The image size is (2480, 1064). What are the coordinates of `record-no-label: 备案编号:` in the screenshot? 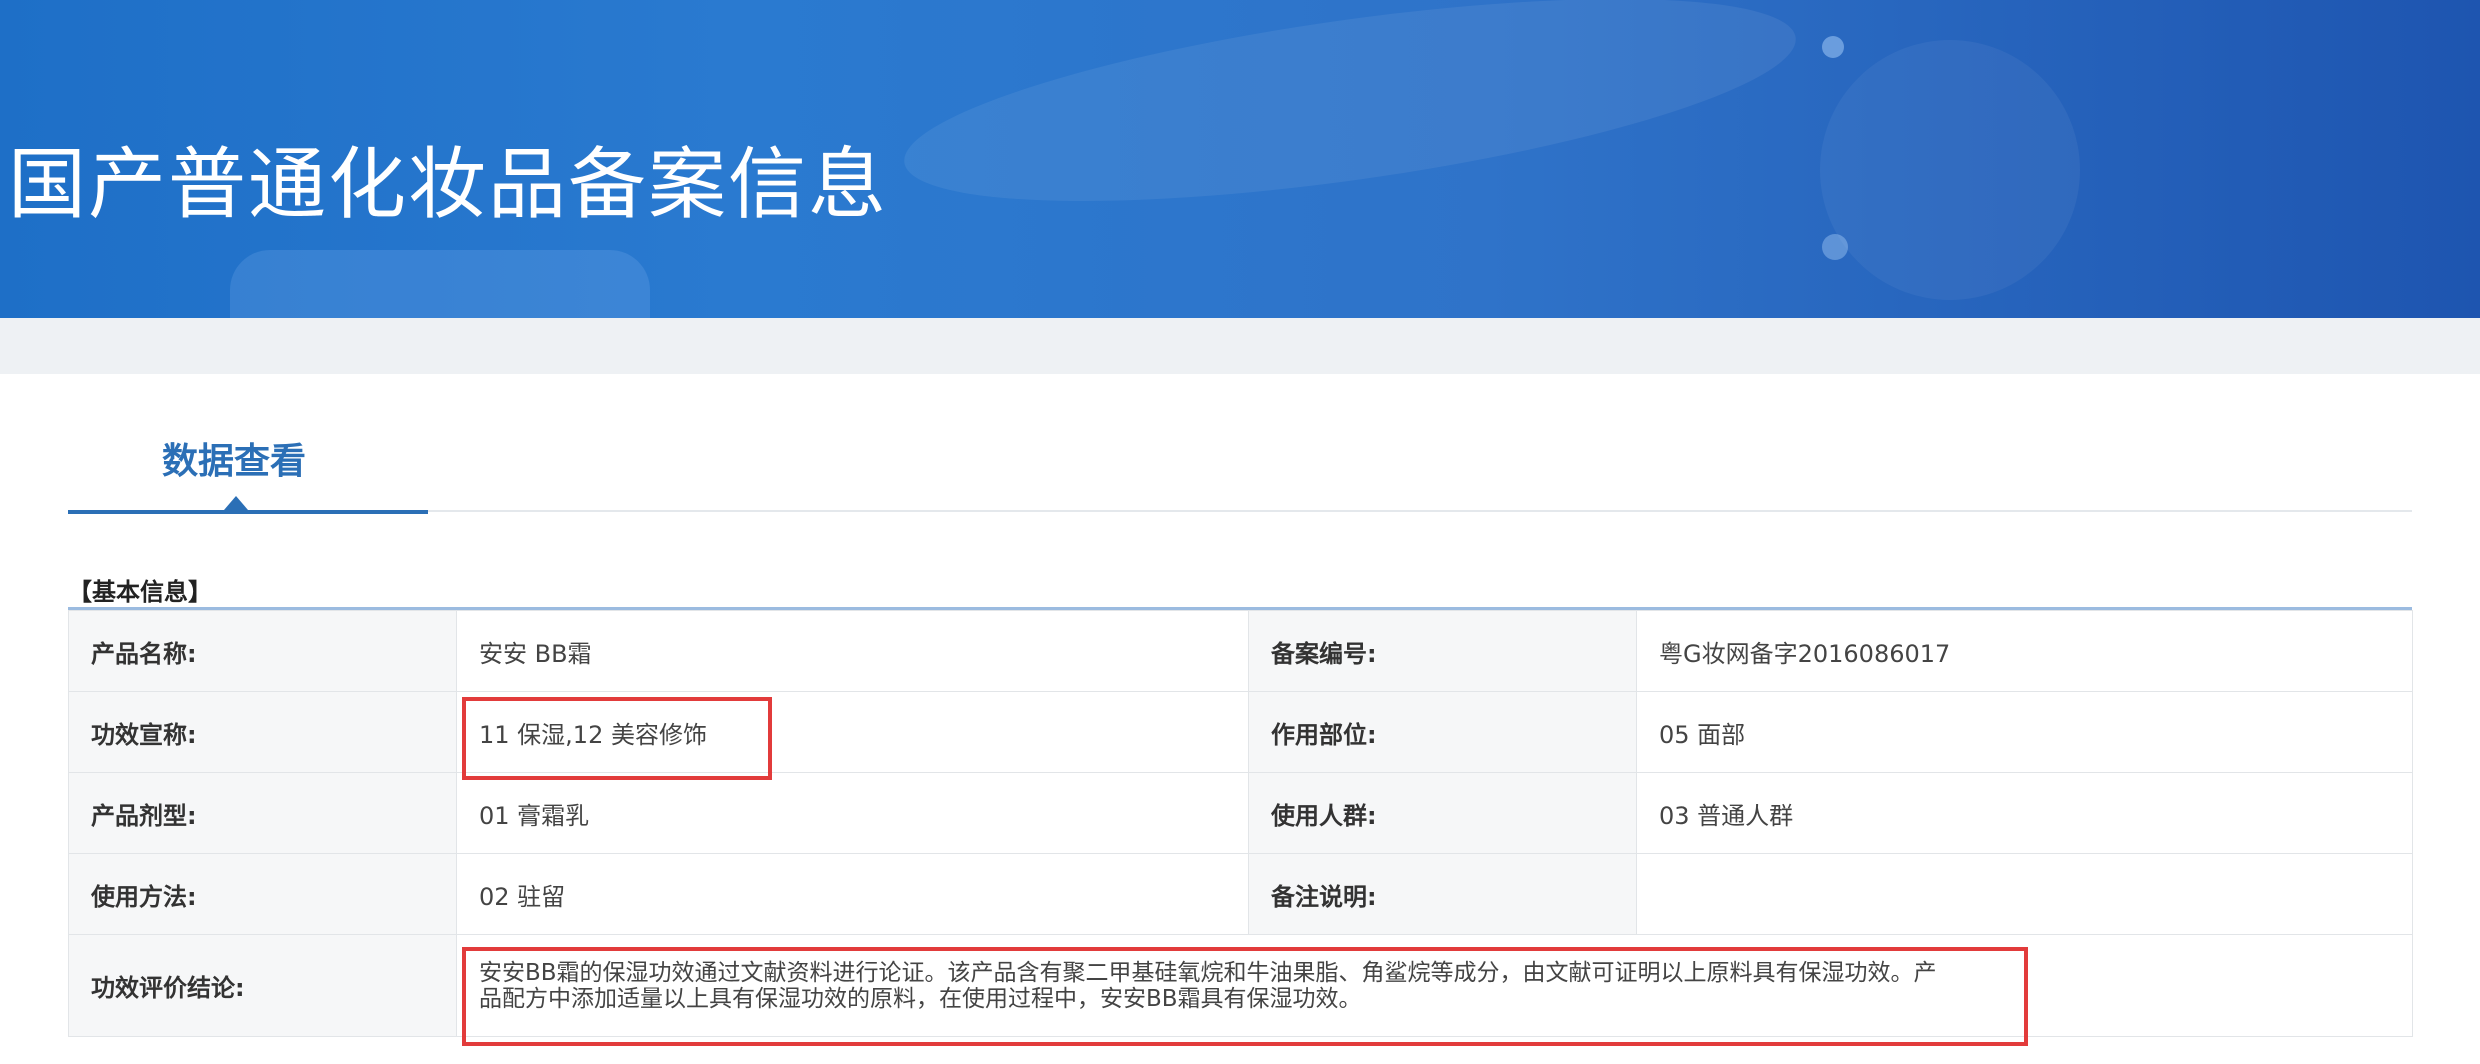 It's located at (1442, 651).